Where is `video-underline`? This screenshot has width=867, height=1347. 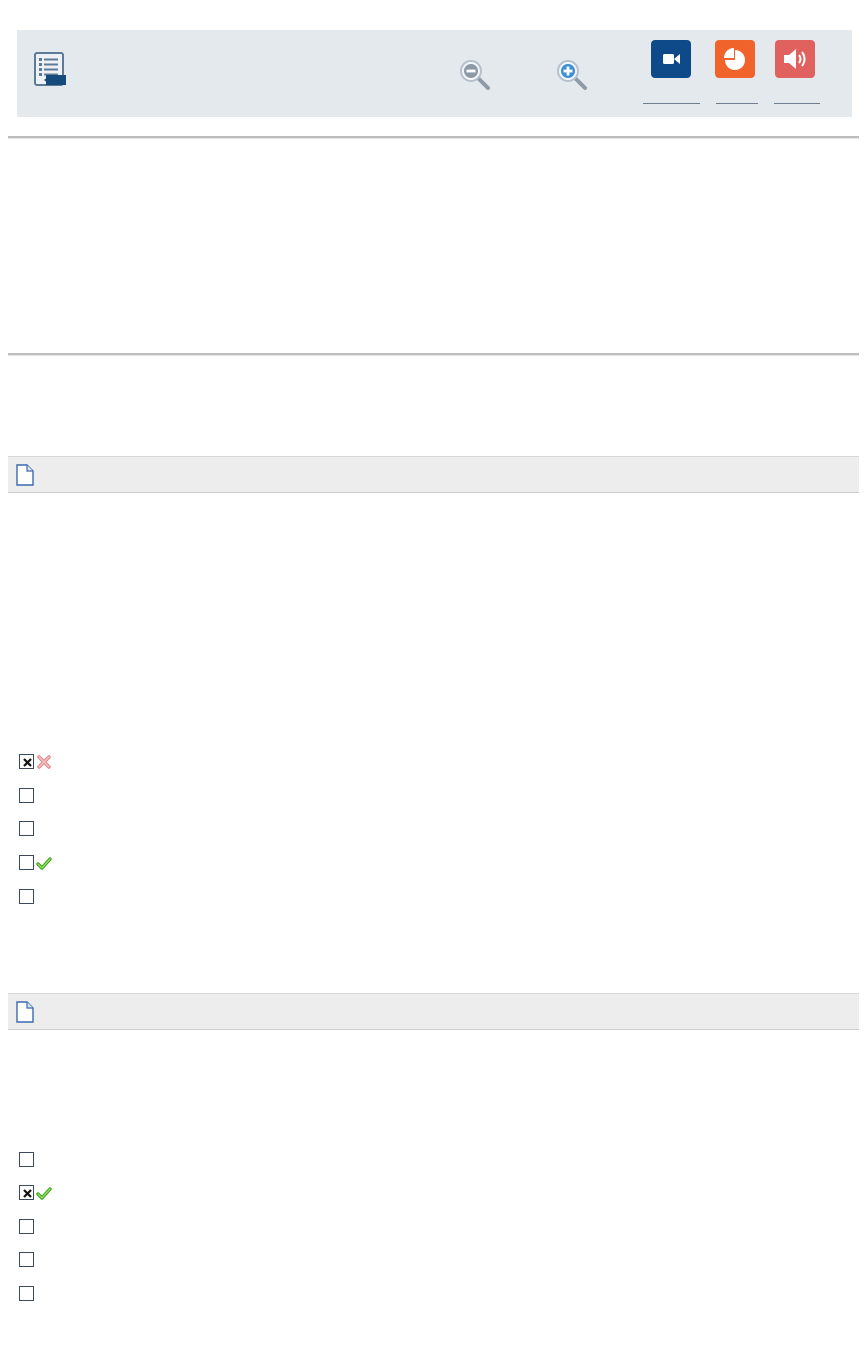 video-underline is located at coordinates (671, 103).